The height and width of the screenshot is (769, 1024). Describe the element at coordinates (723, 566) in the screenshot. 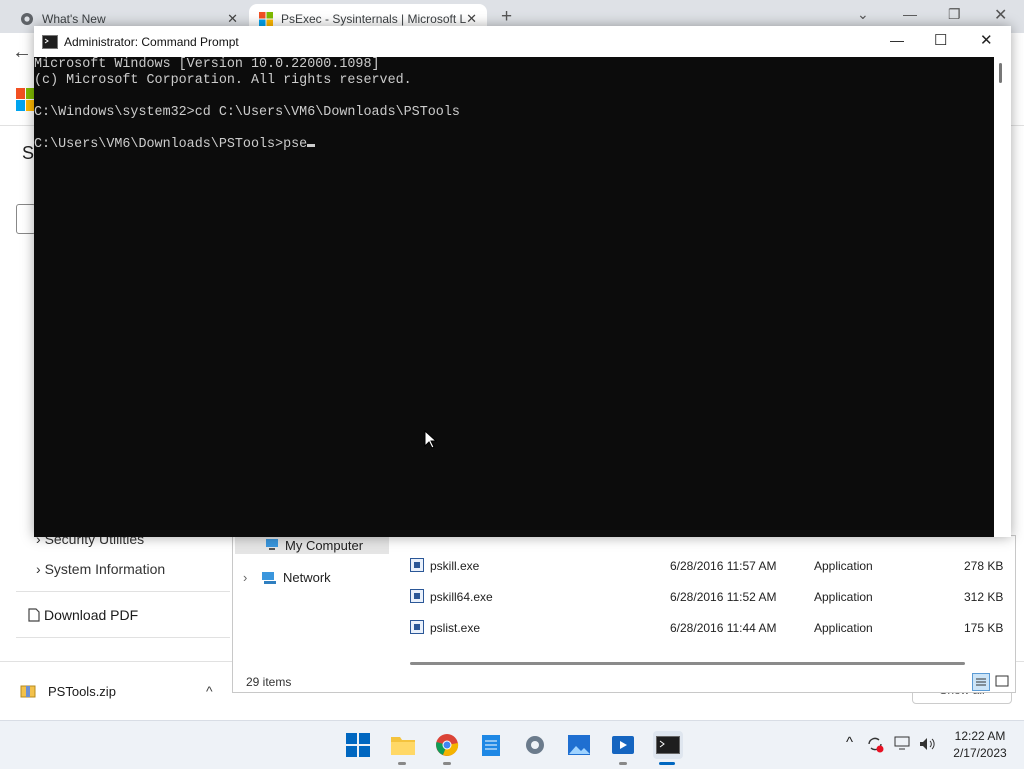

I see `file-date: 6/28/2016 11:57 AM` at that location.